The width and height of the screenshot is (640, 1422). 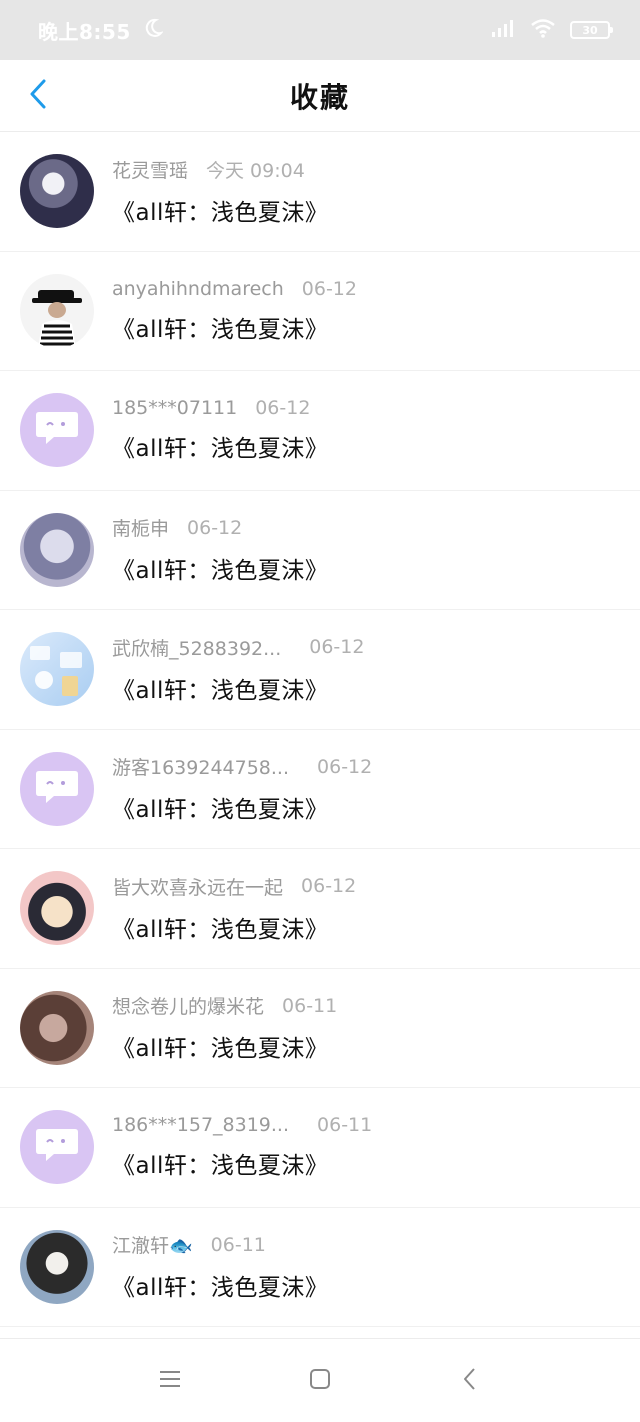 What do you see at coordinates (320, 30) in the screenshot?
I see `status-bar: 晚上8:55 30` at bounding box center [320, 30].